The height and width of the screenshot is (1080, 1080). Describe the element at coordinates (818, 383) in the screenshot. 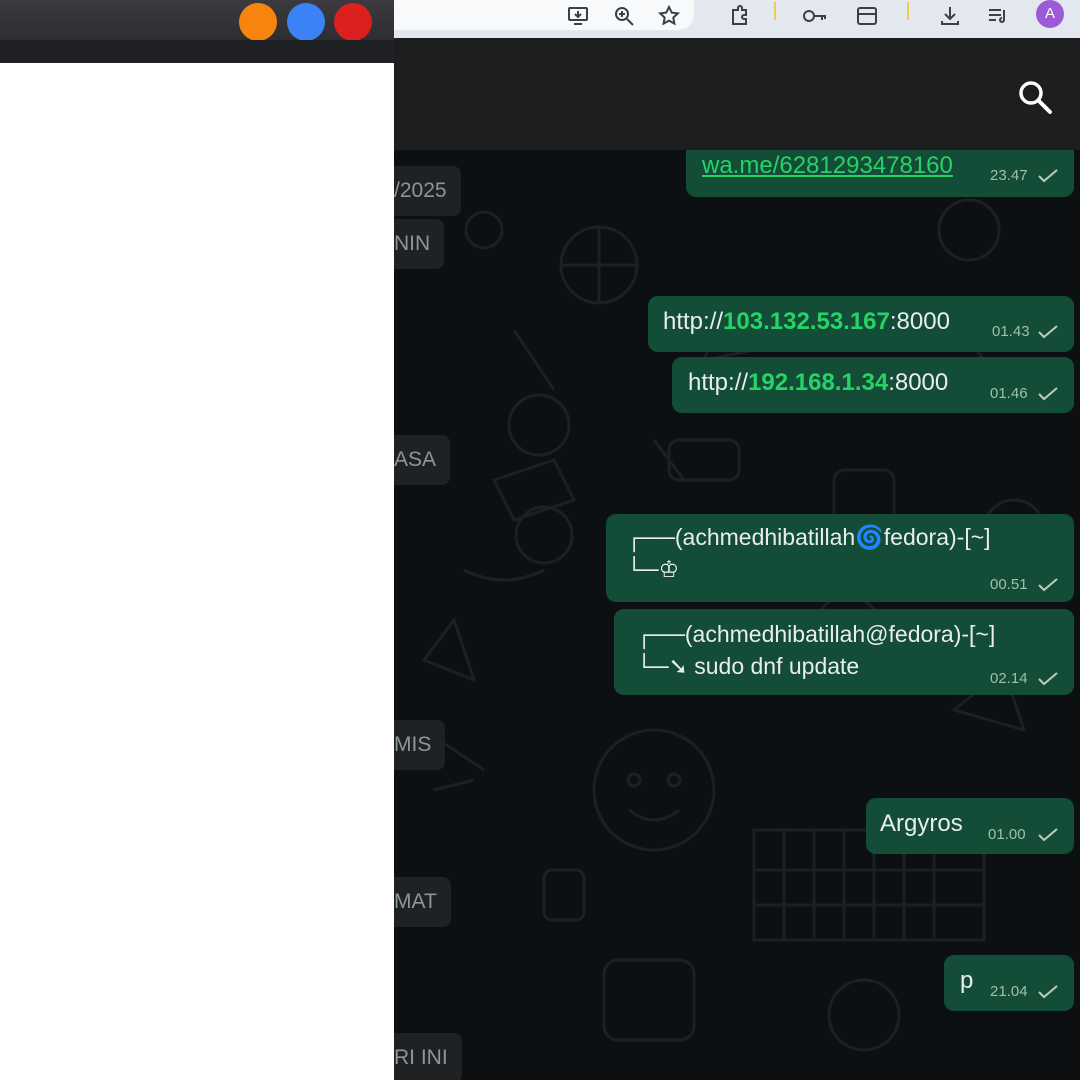

I see `message-text: http://192.168.1.34:8000` at that location.